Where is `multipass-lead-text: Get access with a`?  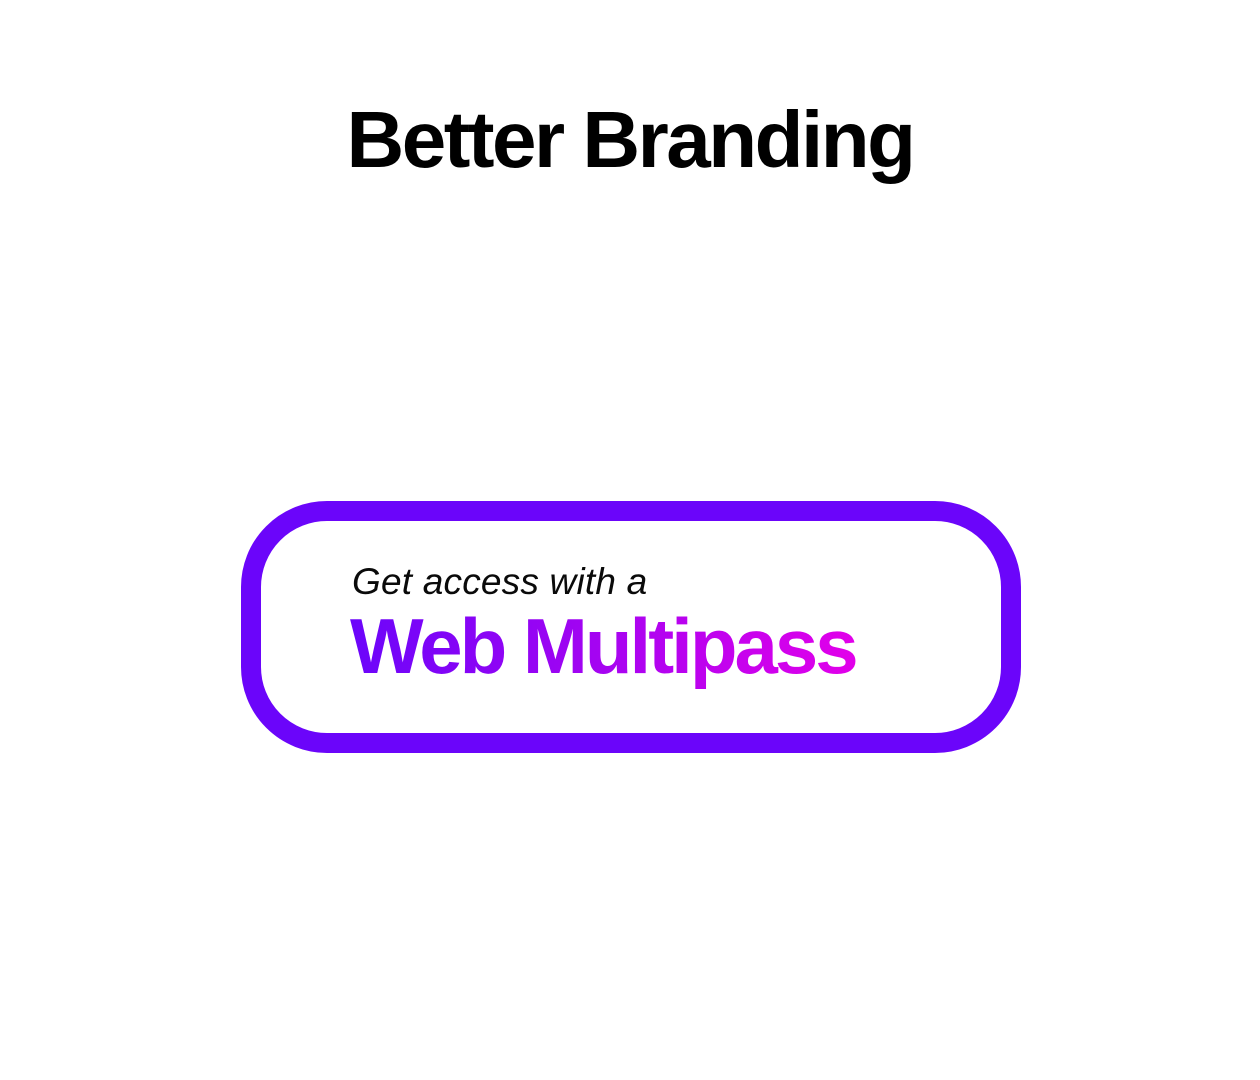
multipass-lead-text: Get access with a is located at coordinates (500, 581).